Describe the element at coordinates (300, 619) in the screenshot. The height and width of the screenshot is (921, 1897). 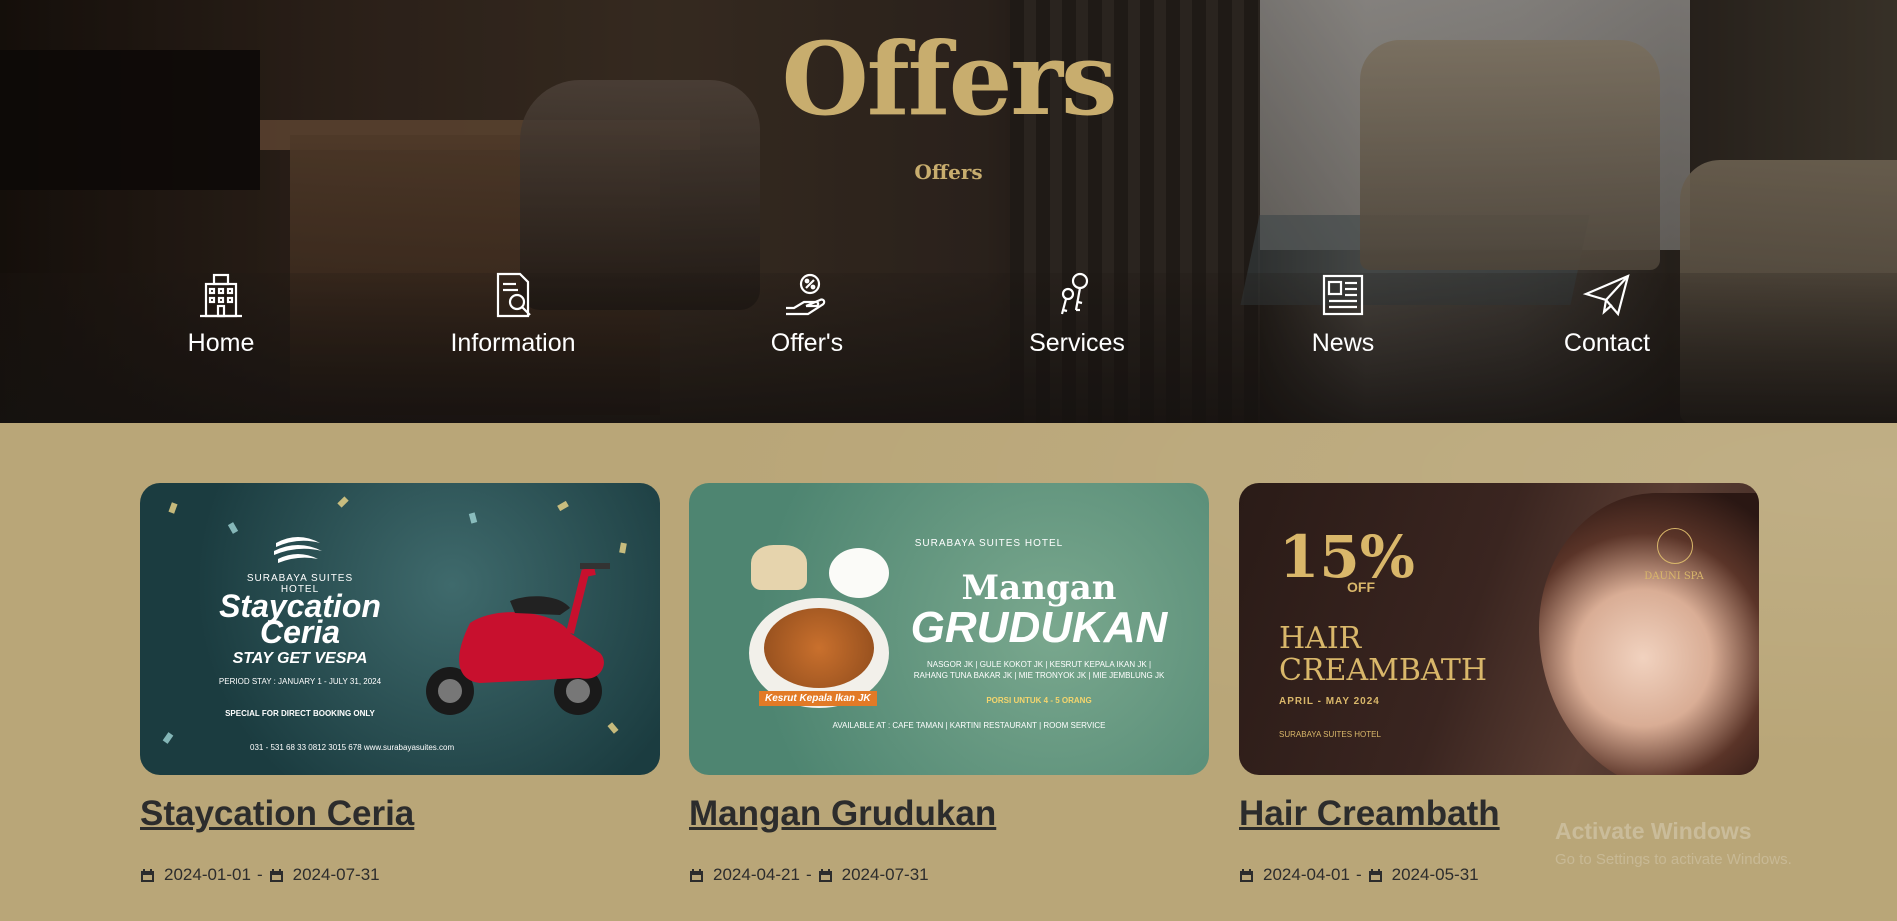
I see `offer-image-headline: Staycation Ceria` at that location.